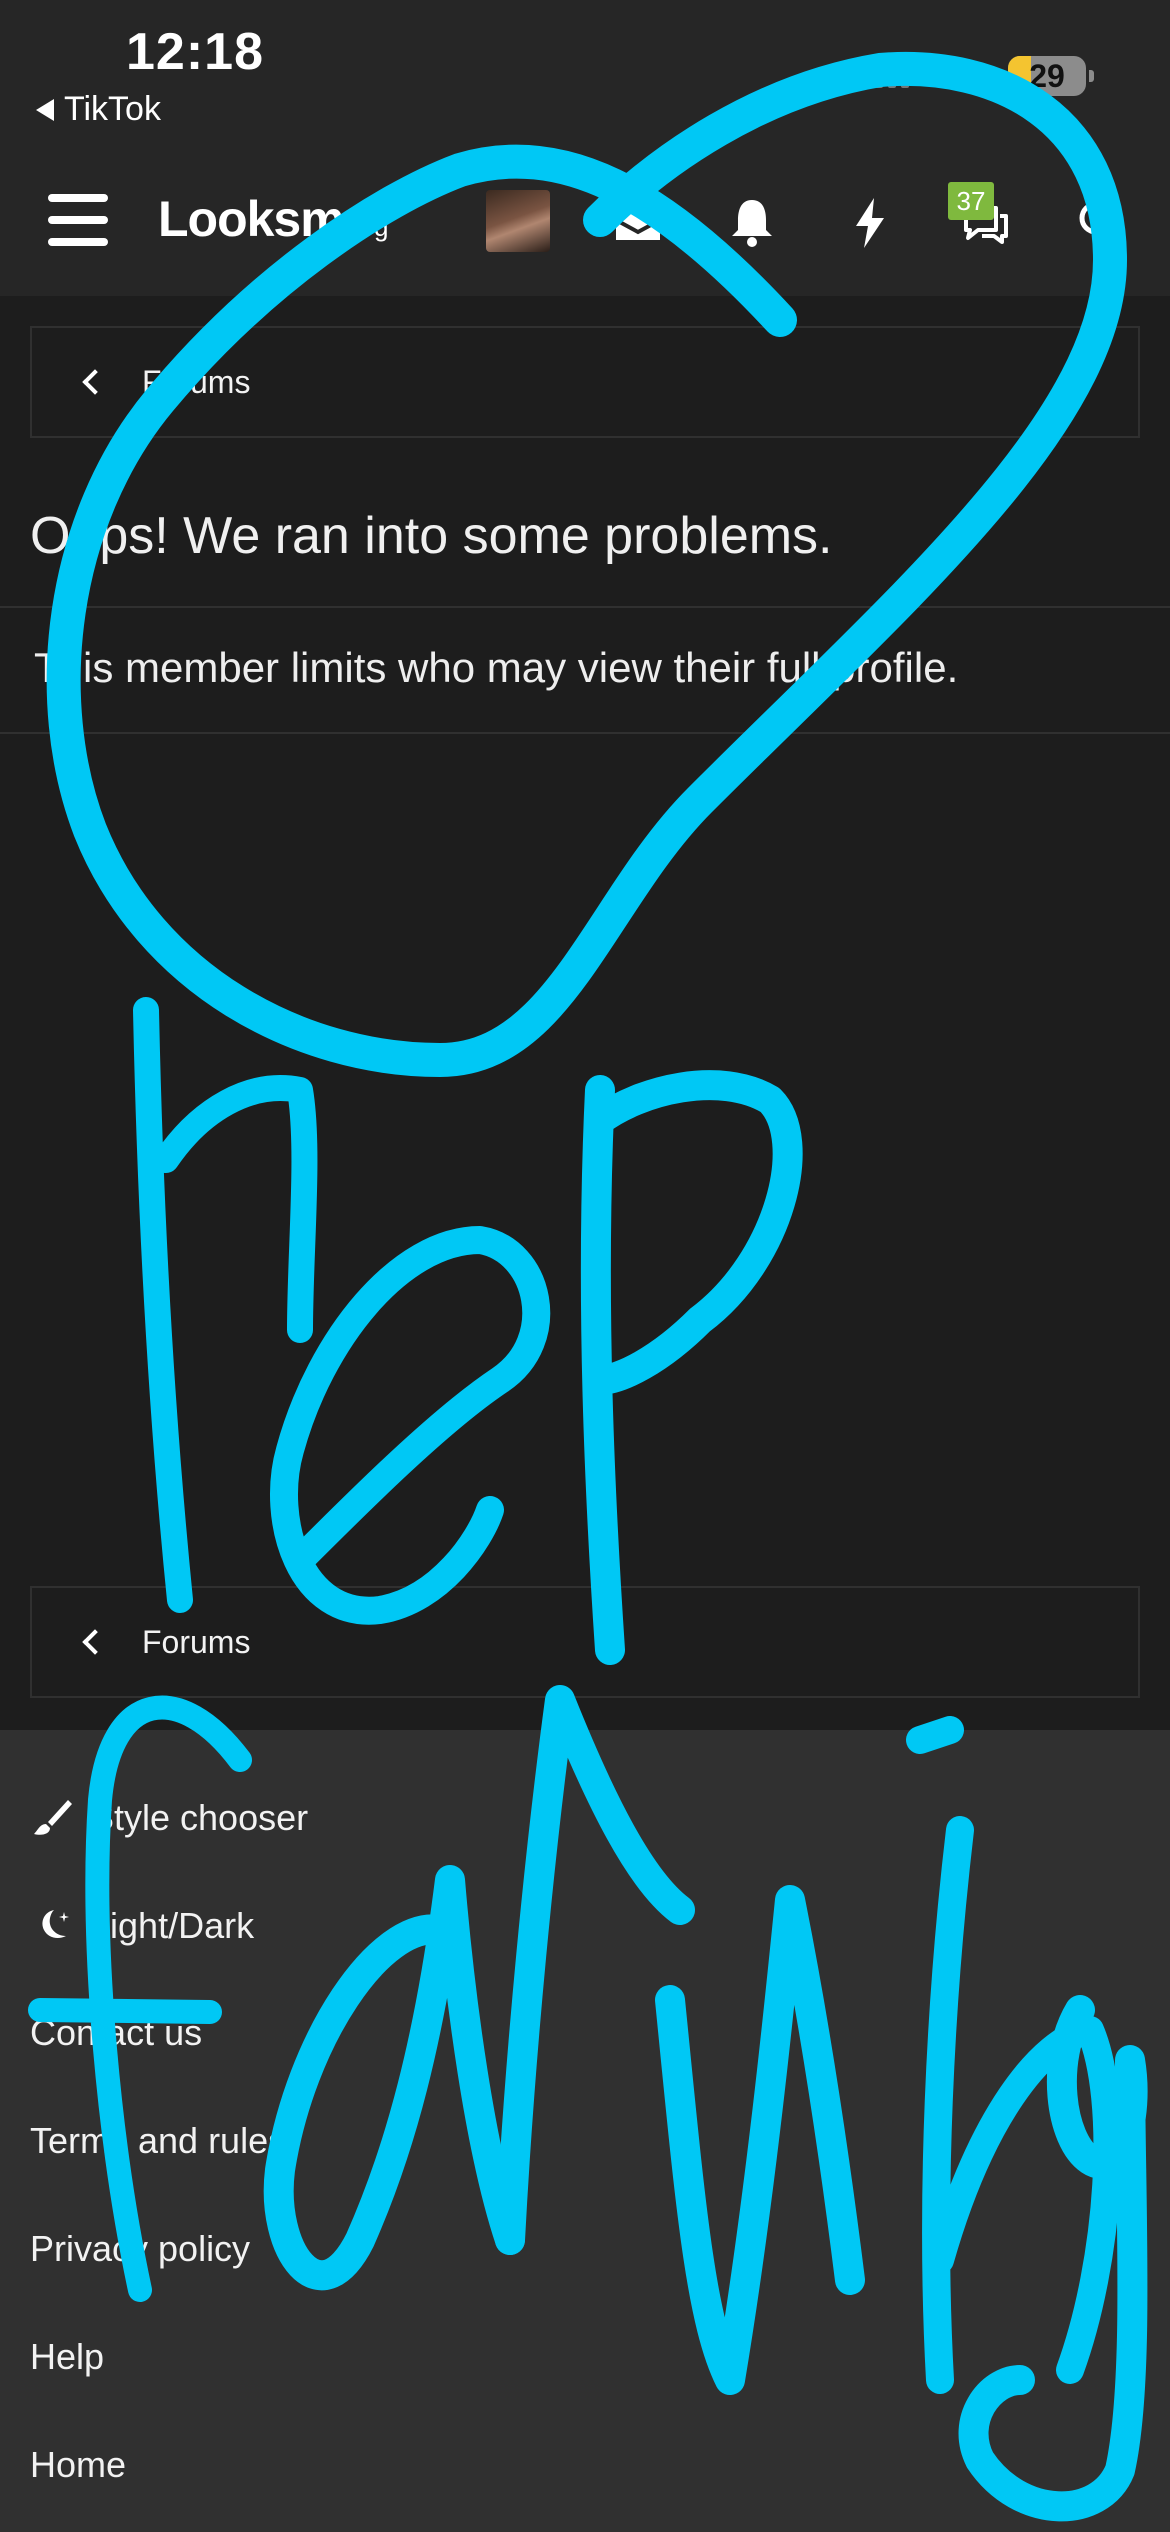 The width and height of the screenshot is (1170, 2532). What do you see at coordinates (638, 222) in the screenshot?
I see `inbox-icon` at bounding box center [638, 222].